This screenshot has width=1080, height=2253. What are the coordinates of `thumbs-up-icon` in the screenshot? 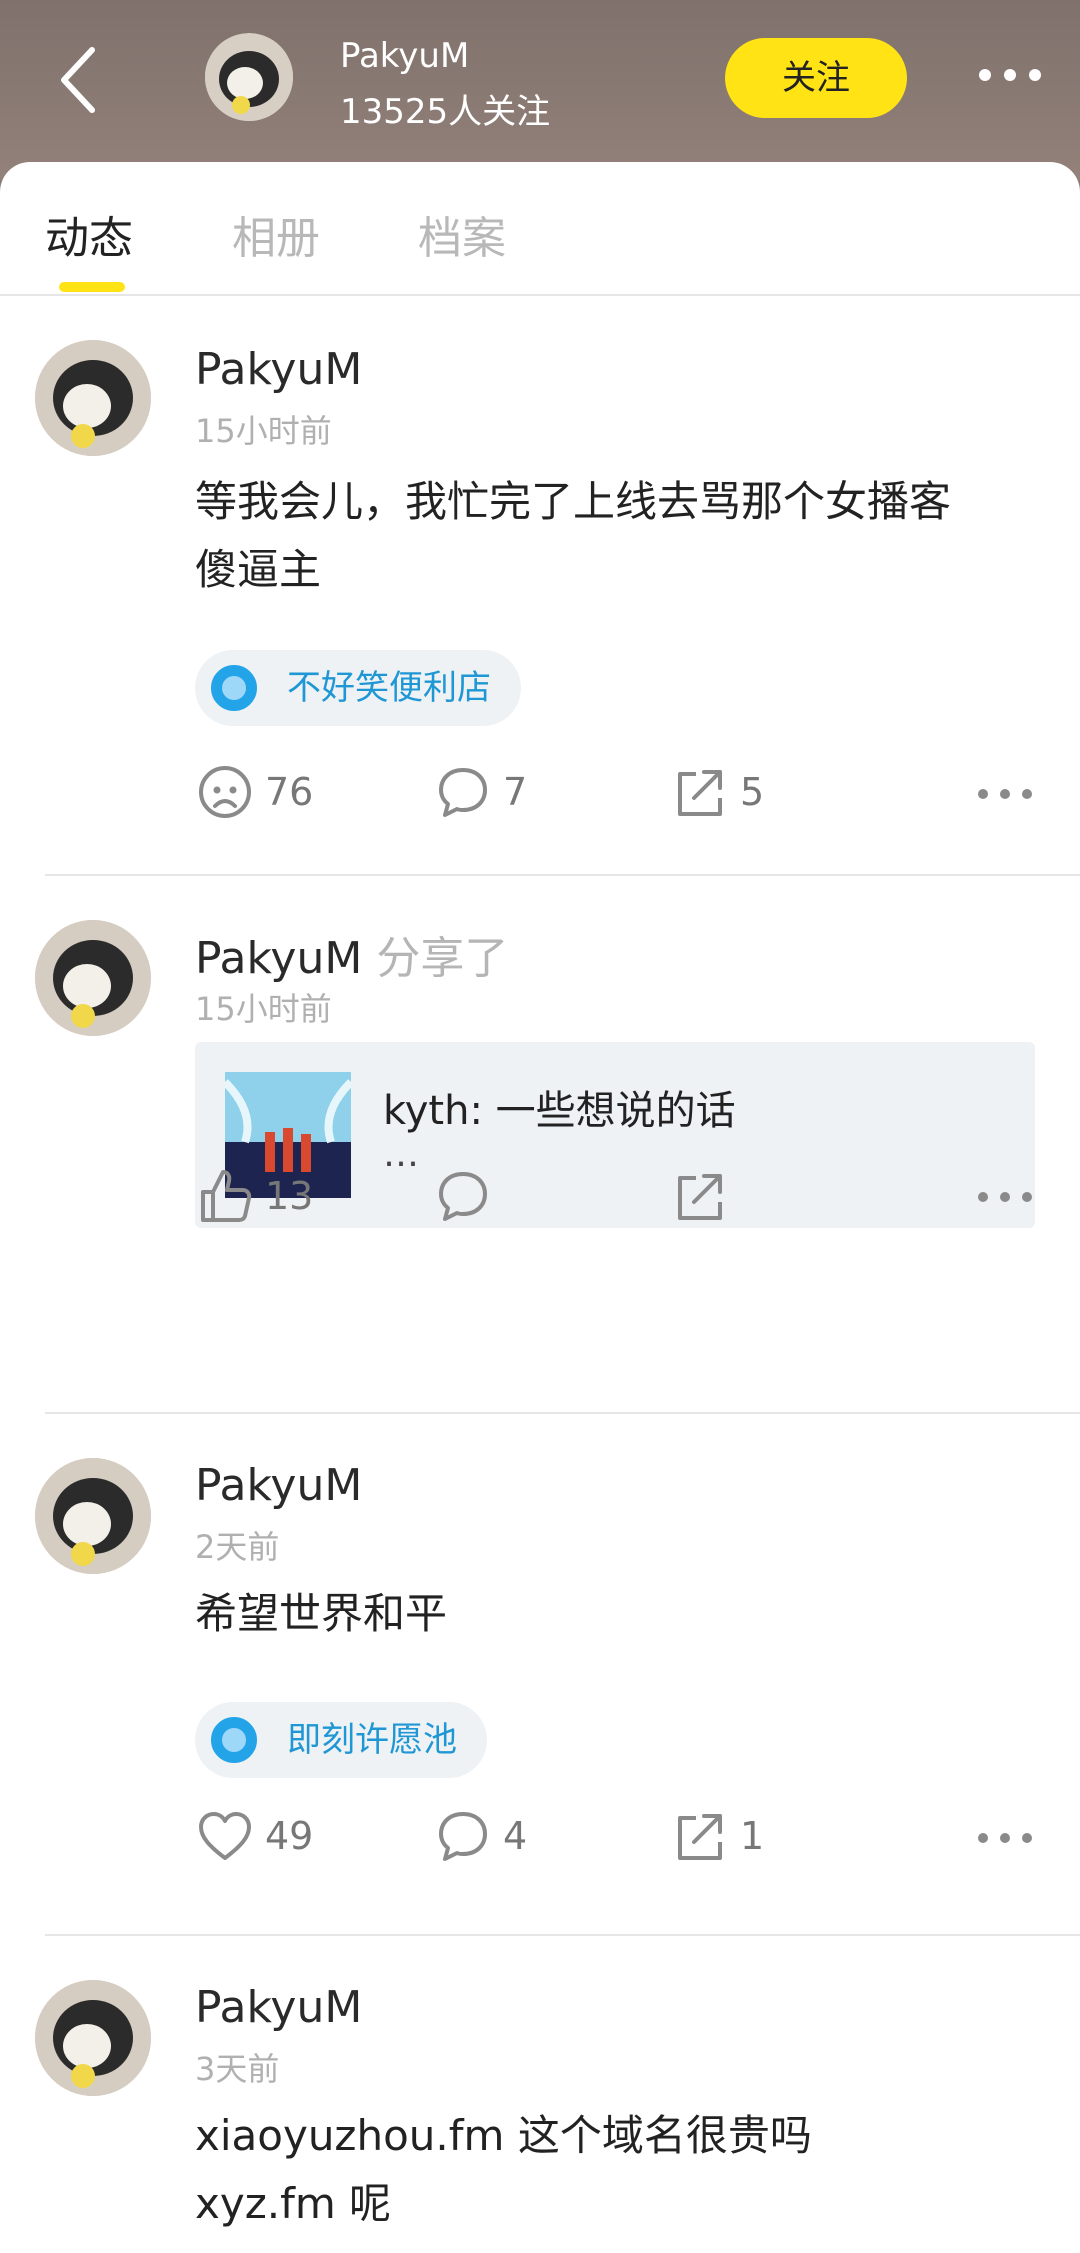 It's located at (226, 1196).